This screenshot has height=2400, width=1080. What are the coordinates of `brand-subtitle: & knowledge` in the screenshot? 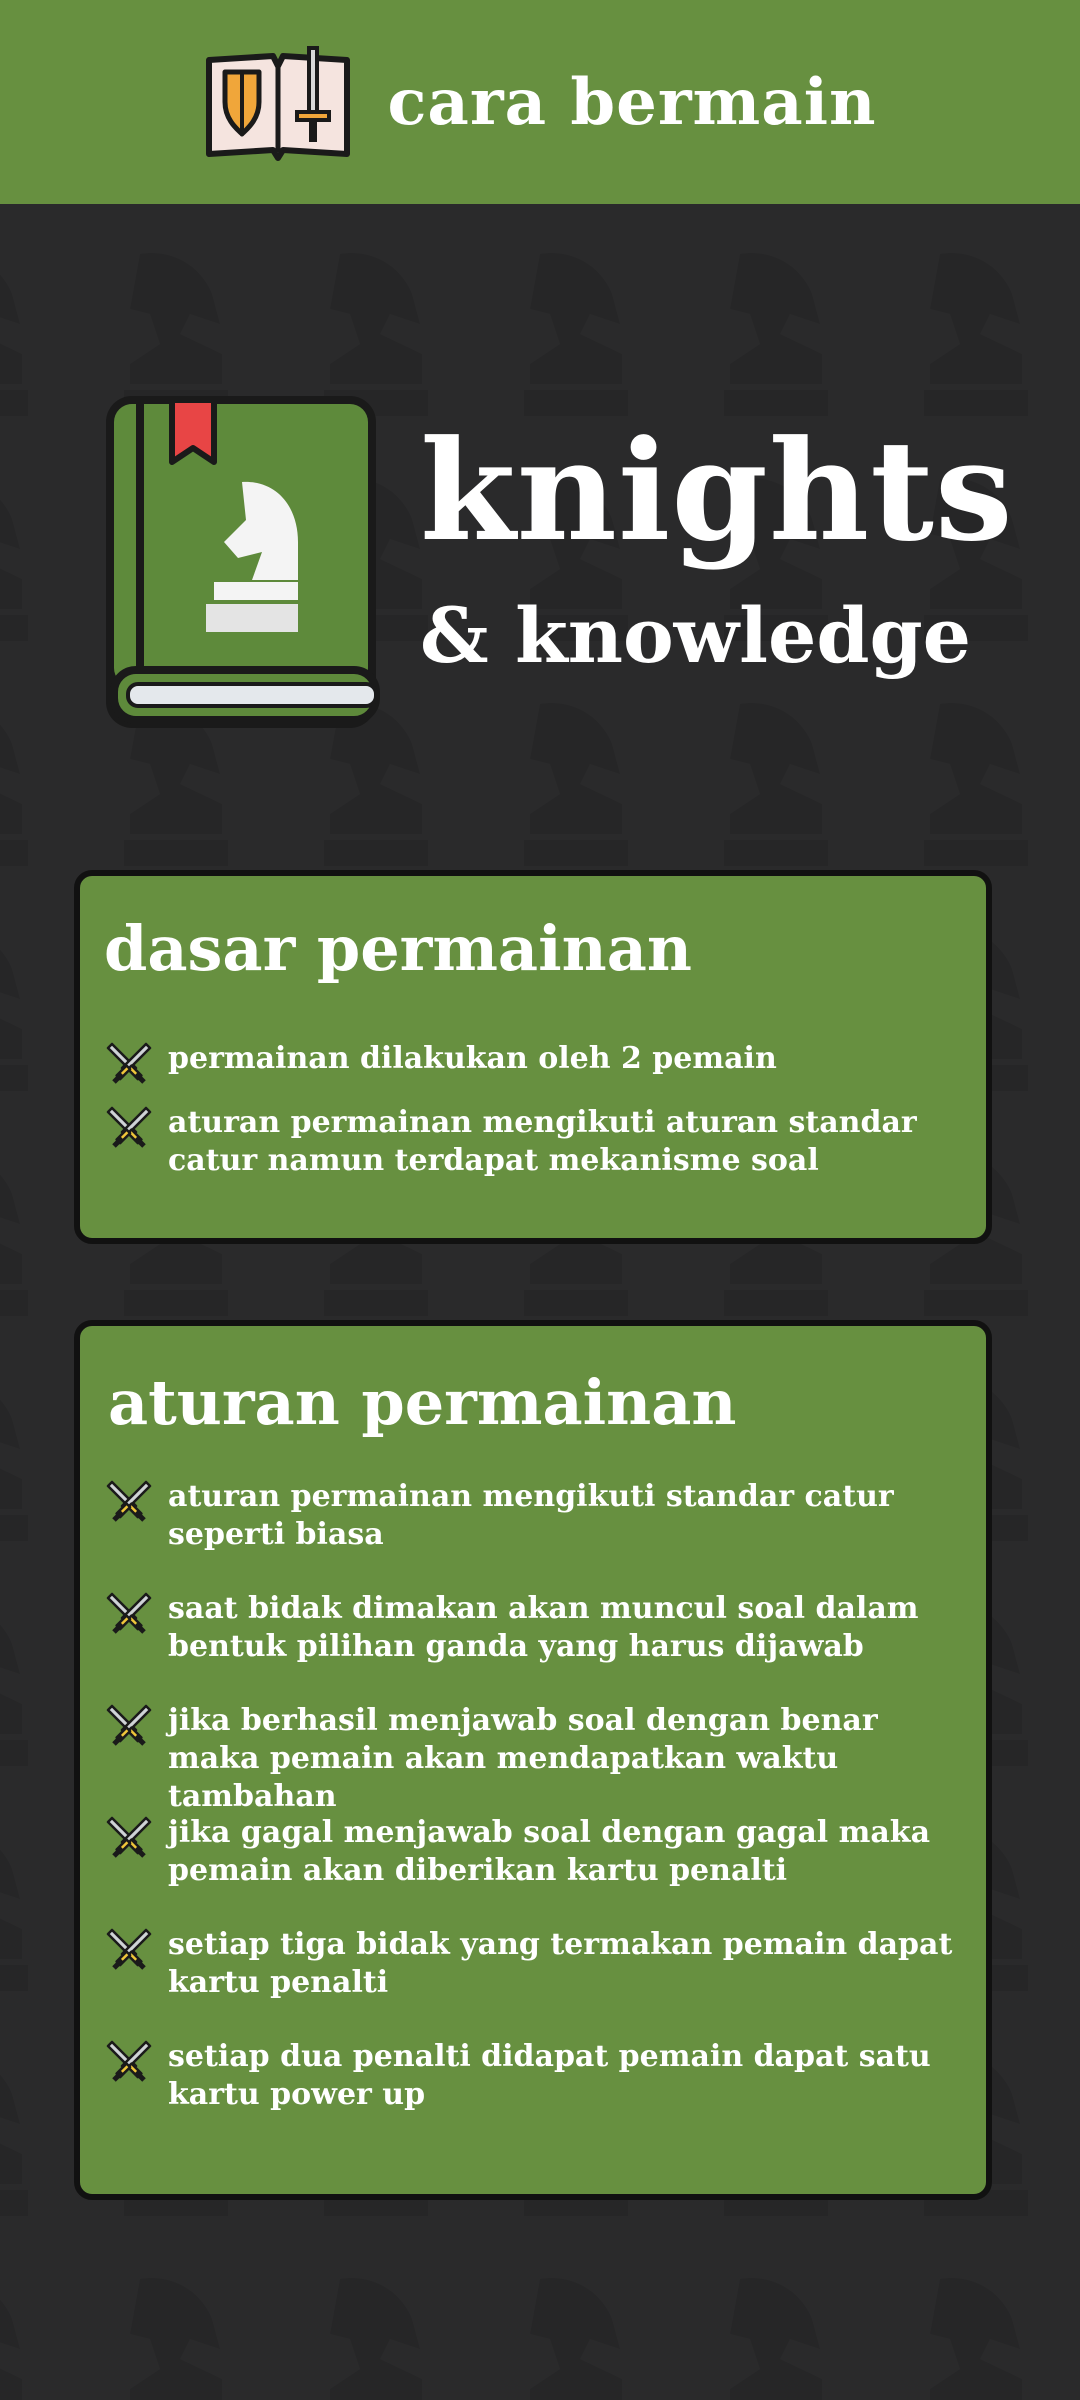 It's located at (695, 635).